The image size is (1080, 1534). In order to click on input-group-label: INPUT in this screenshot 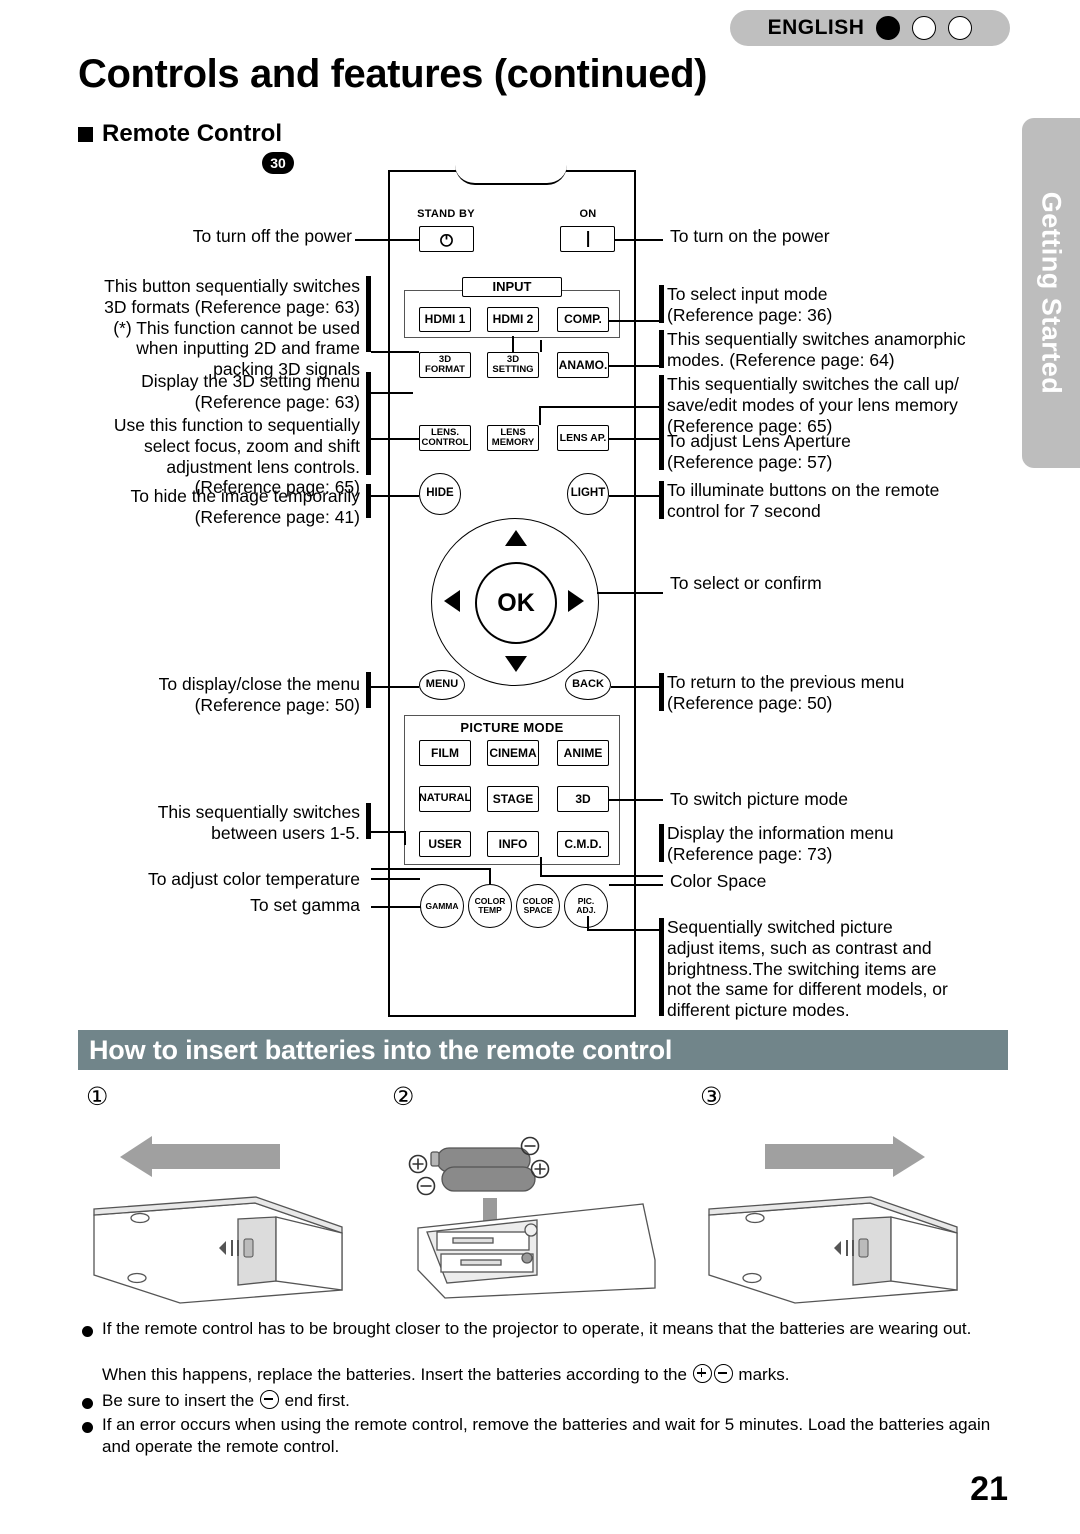, I will do `click(512, 287)`.